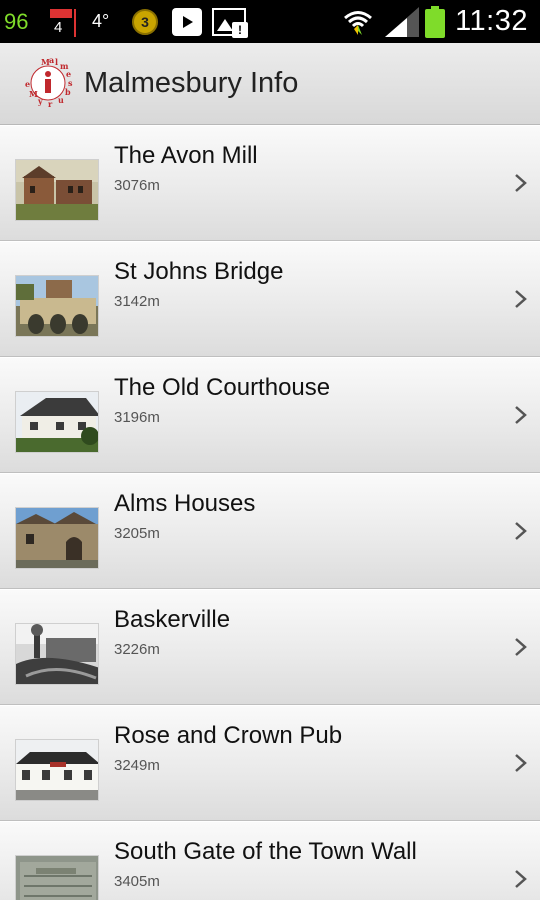  Describe the element at coordinates (491, 21) in the screenshot. I see `clock: 11:32` at that location.